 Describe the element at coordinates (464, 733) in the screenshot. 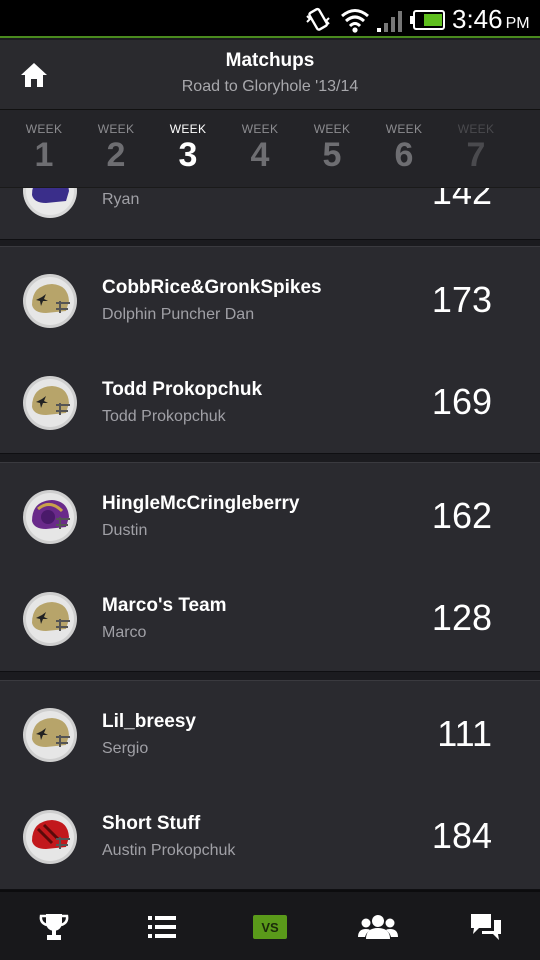

I see `team-score: 111` at that location.